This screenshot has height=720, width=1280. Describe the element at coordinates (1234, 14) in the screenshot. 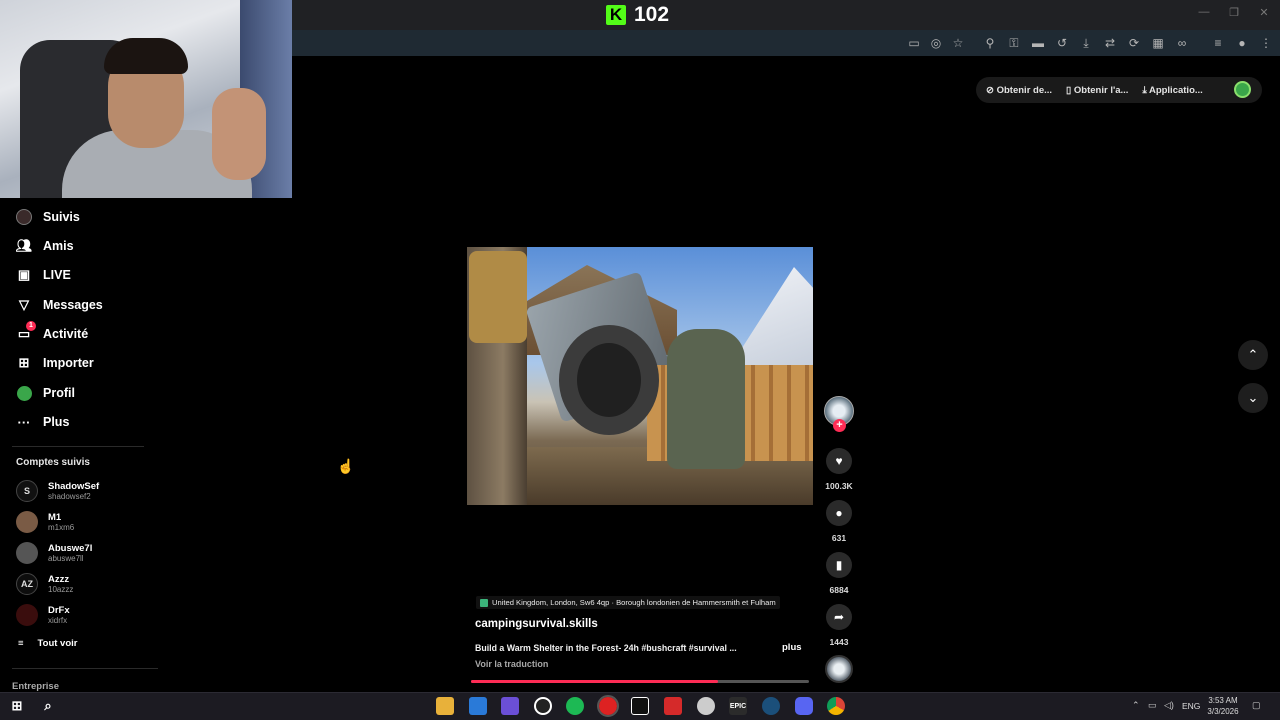

I see `restore-icon: ❐` at that location.